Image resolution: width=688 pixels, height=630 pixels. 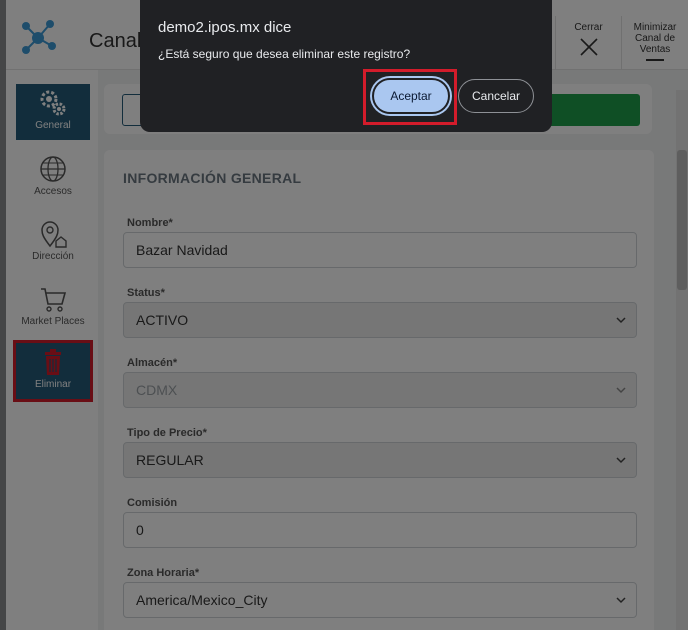 What do you see at coordinates (225, 27) in the screenshot?
I see `dialog-title: demo2.ipos.mx dice` at bounding box center [225, 27].